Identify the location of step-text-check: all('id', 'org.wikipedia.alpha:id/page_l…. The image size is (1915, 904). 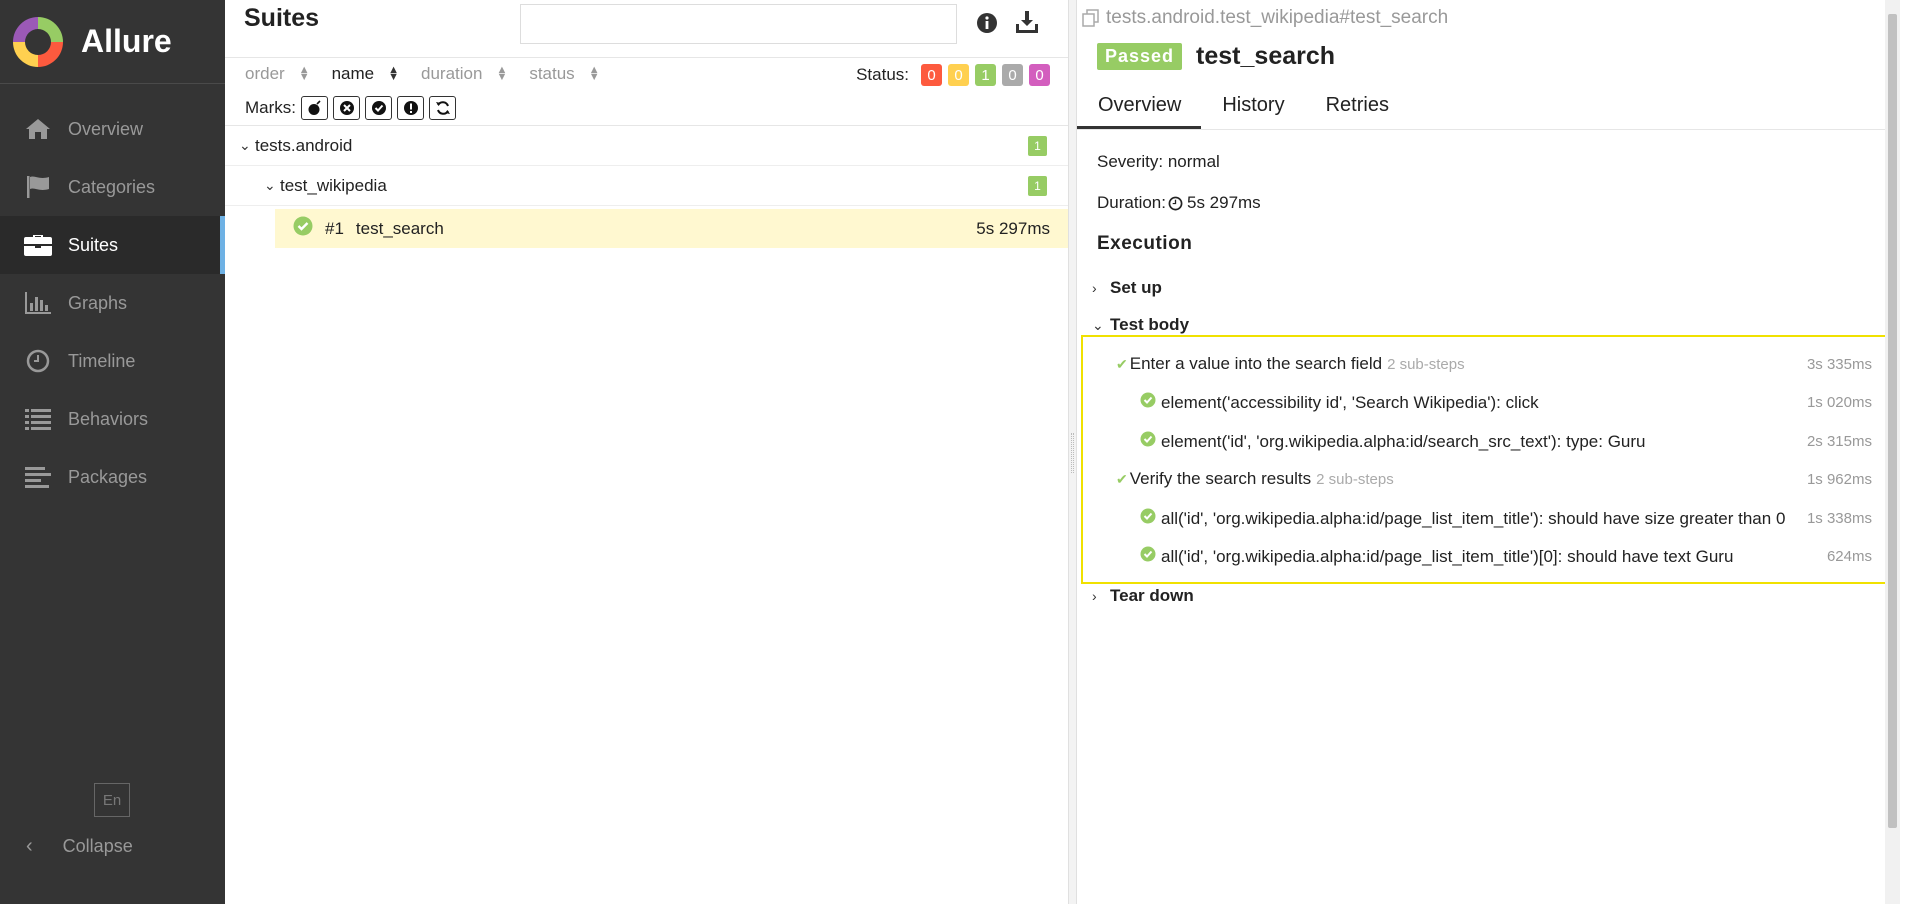
(1510, 556).